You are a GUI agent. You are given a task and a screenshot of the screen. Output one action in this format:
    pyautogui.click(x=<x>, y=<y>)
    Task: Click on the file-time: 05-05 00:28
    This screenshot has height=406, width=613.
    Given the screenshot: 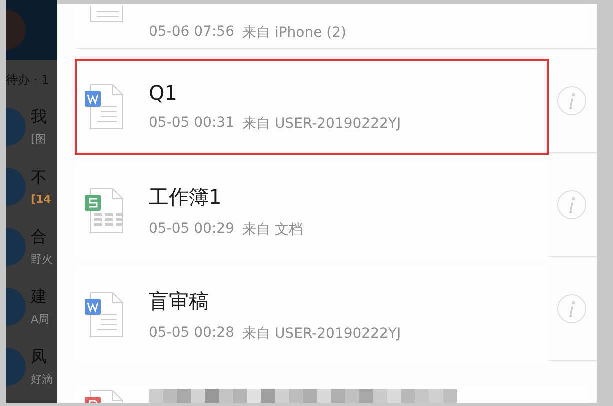 What is the action you would take?
    pyautogui.click(x=191, y=333)
    